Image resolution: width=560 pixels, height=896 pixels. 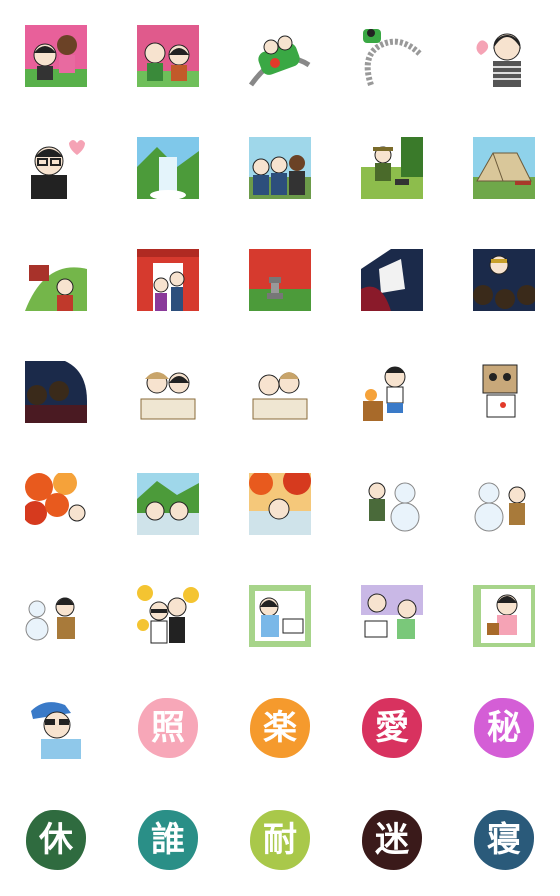 I want to click on sticker-snowman, so click(x=392, y=504).